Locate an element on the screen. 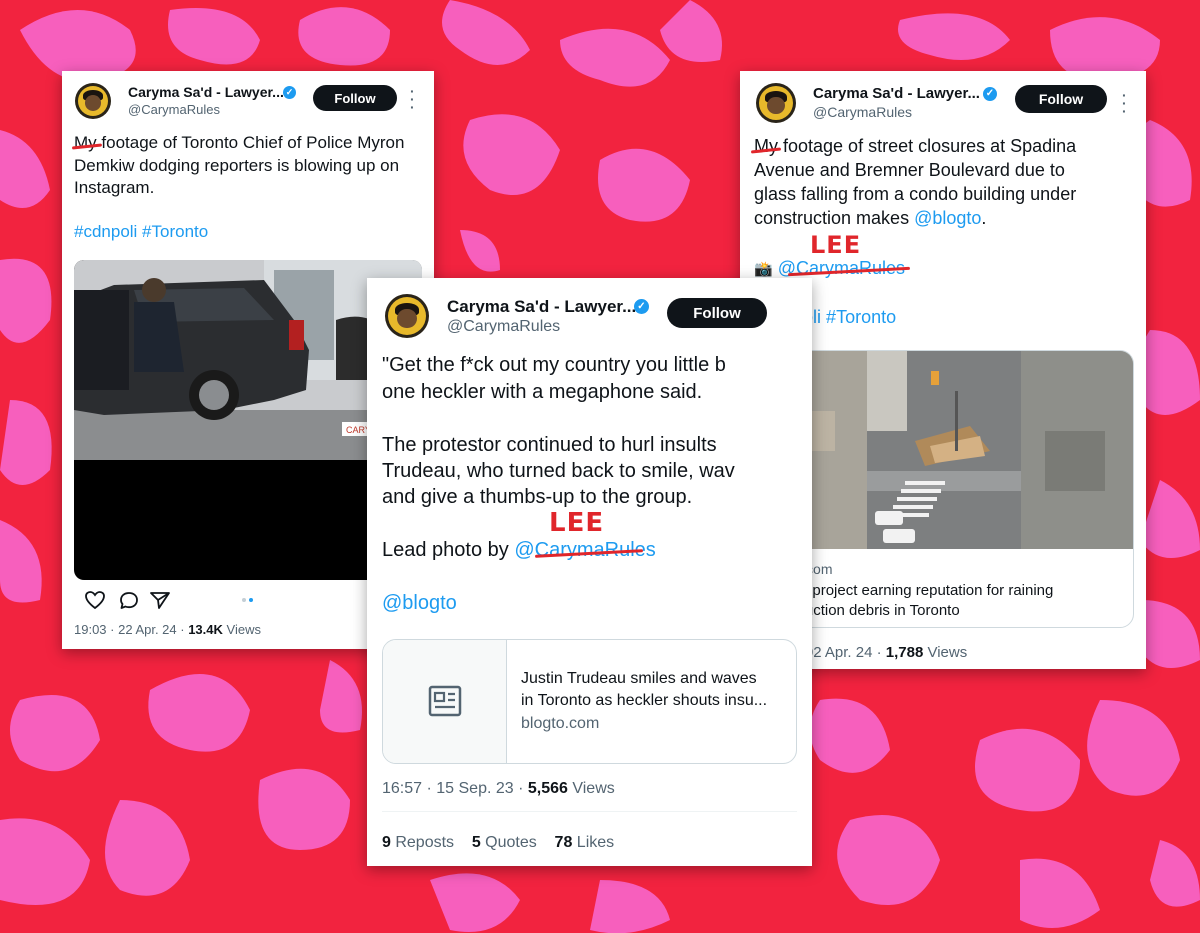 Image resolution: width=1200 pixels, height=933 pixels. tweet-text-line: one heckler with a megaphone said. is located at coordinates (542, 392).